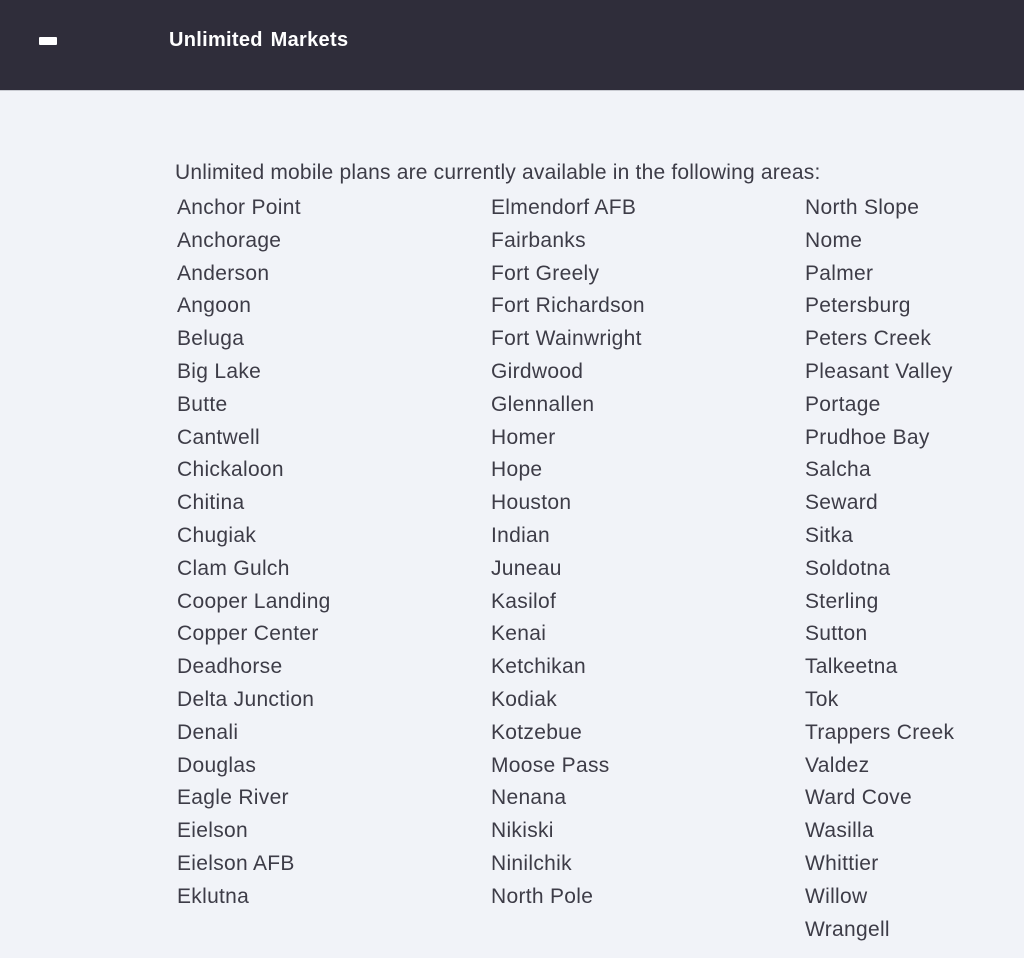  Describe the element at coordinates (519, 634) in the screenshot. I see `market-list-item: Kenai` at that location.